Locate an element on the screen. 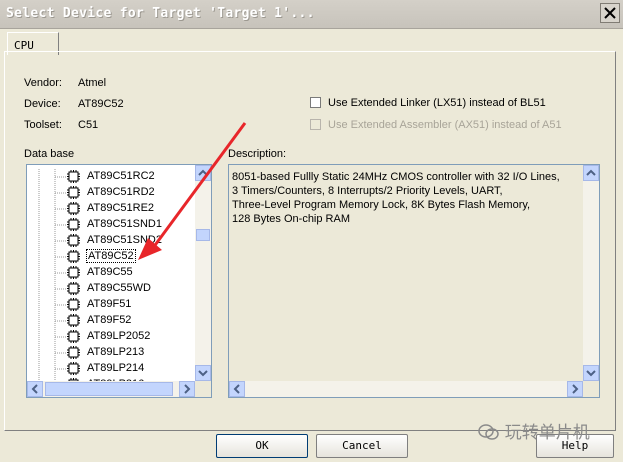 This screenshot has height=462, width=623. tree-item-label: AT89C51SND2 is located at coordinates (124, 240).